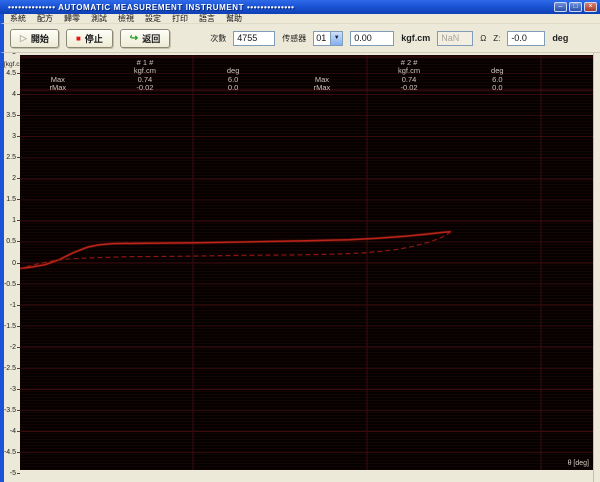 The height and width of the screenshot is (482, 600). What do you see at coordinates (16, 179) in the screenshot?
I see `y-tick-label: 2` at bounding box center [16, 179].